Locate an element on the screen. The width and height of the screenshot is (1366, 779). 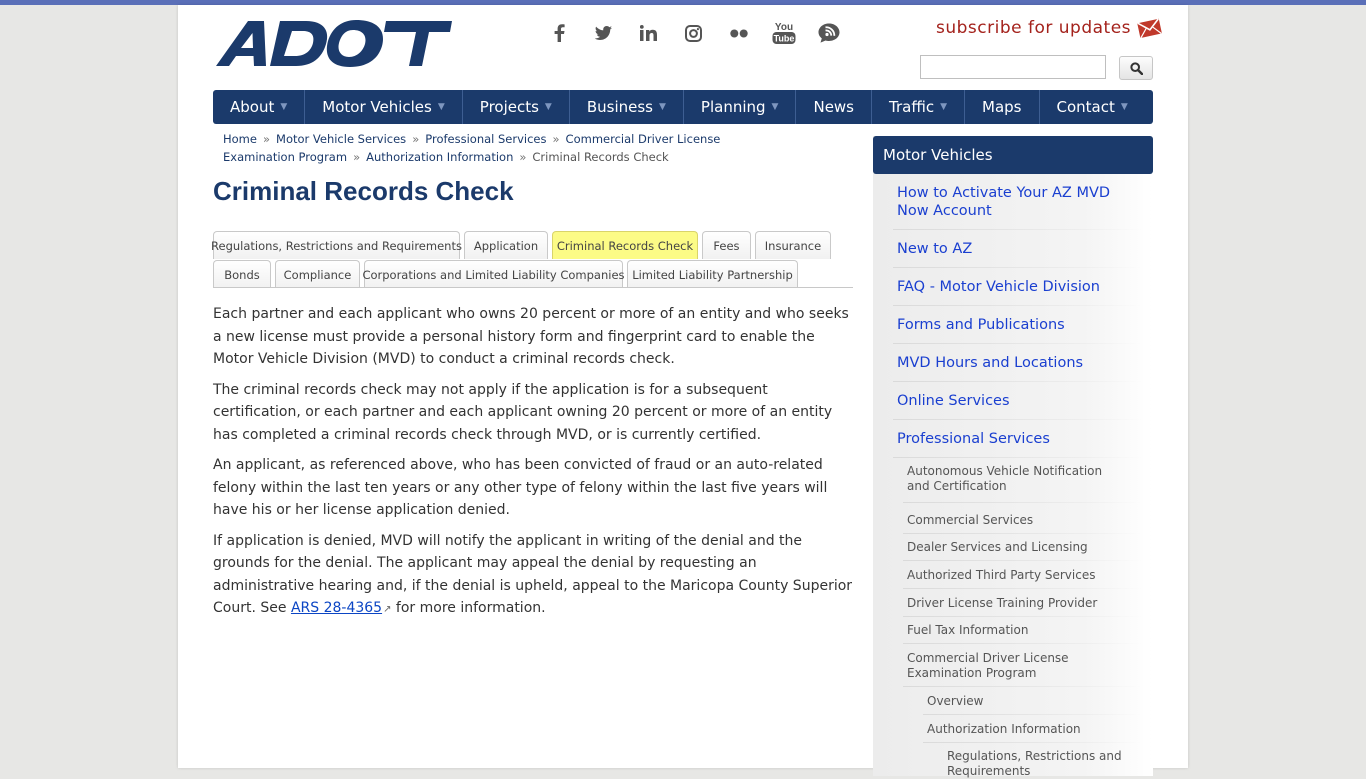
search-input is located at coordinates (1013, 67).